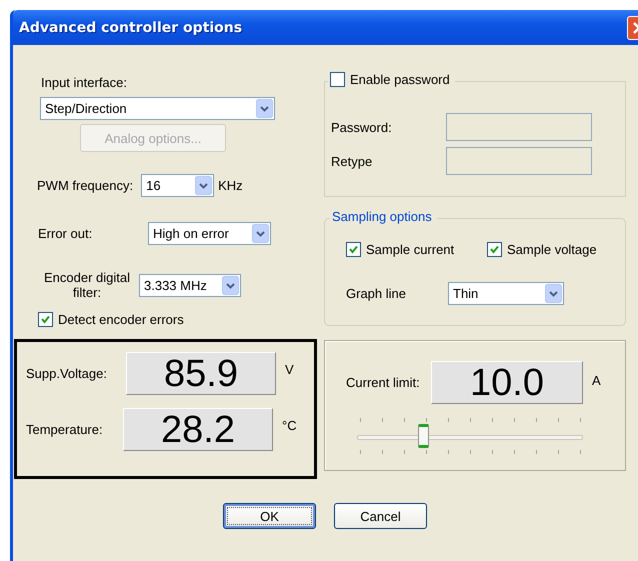  I want to click on unit-label: KHz, so click(230, 185).